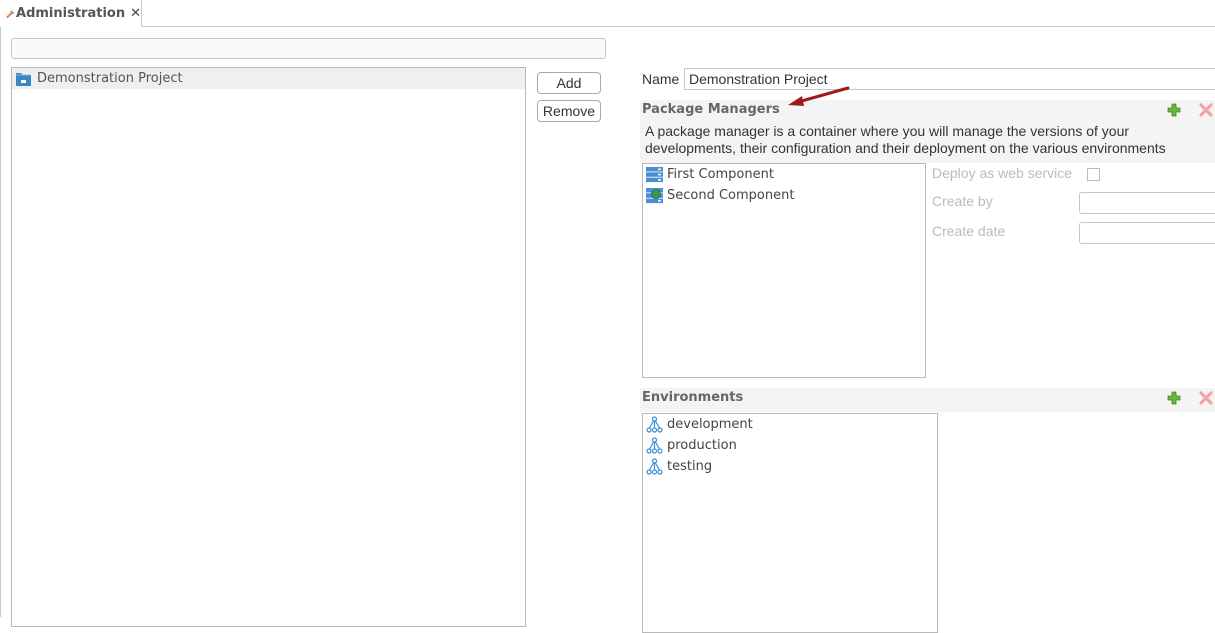 The width and height of the screenshot is (1215, 633). What do you see at coordinates (1174, 110) in the screenshot?
I see `add-package-manager-icon` at bounding box center [1174, 110].